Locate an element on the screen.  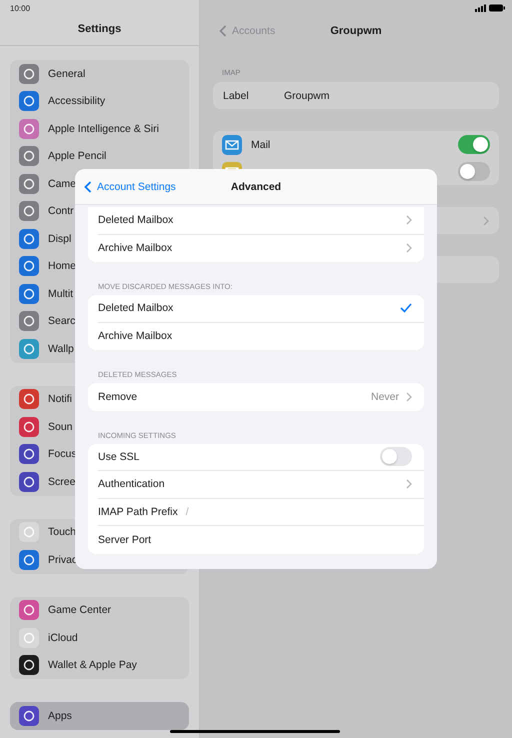
row-value: Groupwm is located at coordinates (307, 96).